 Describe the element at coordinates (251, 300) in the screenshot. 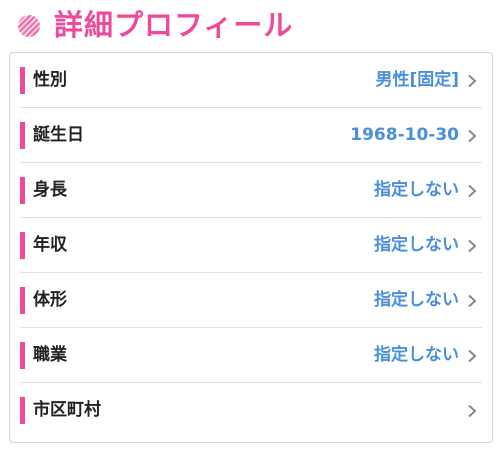

I see `profile-row-body-type: 体形 指定しない` at that location.